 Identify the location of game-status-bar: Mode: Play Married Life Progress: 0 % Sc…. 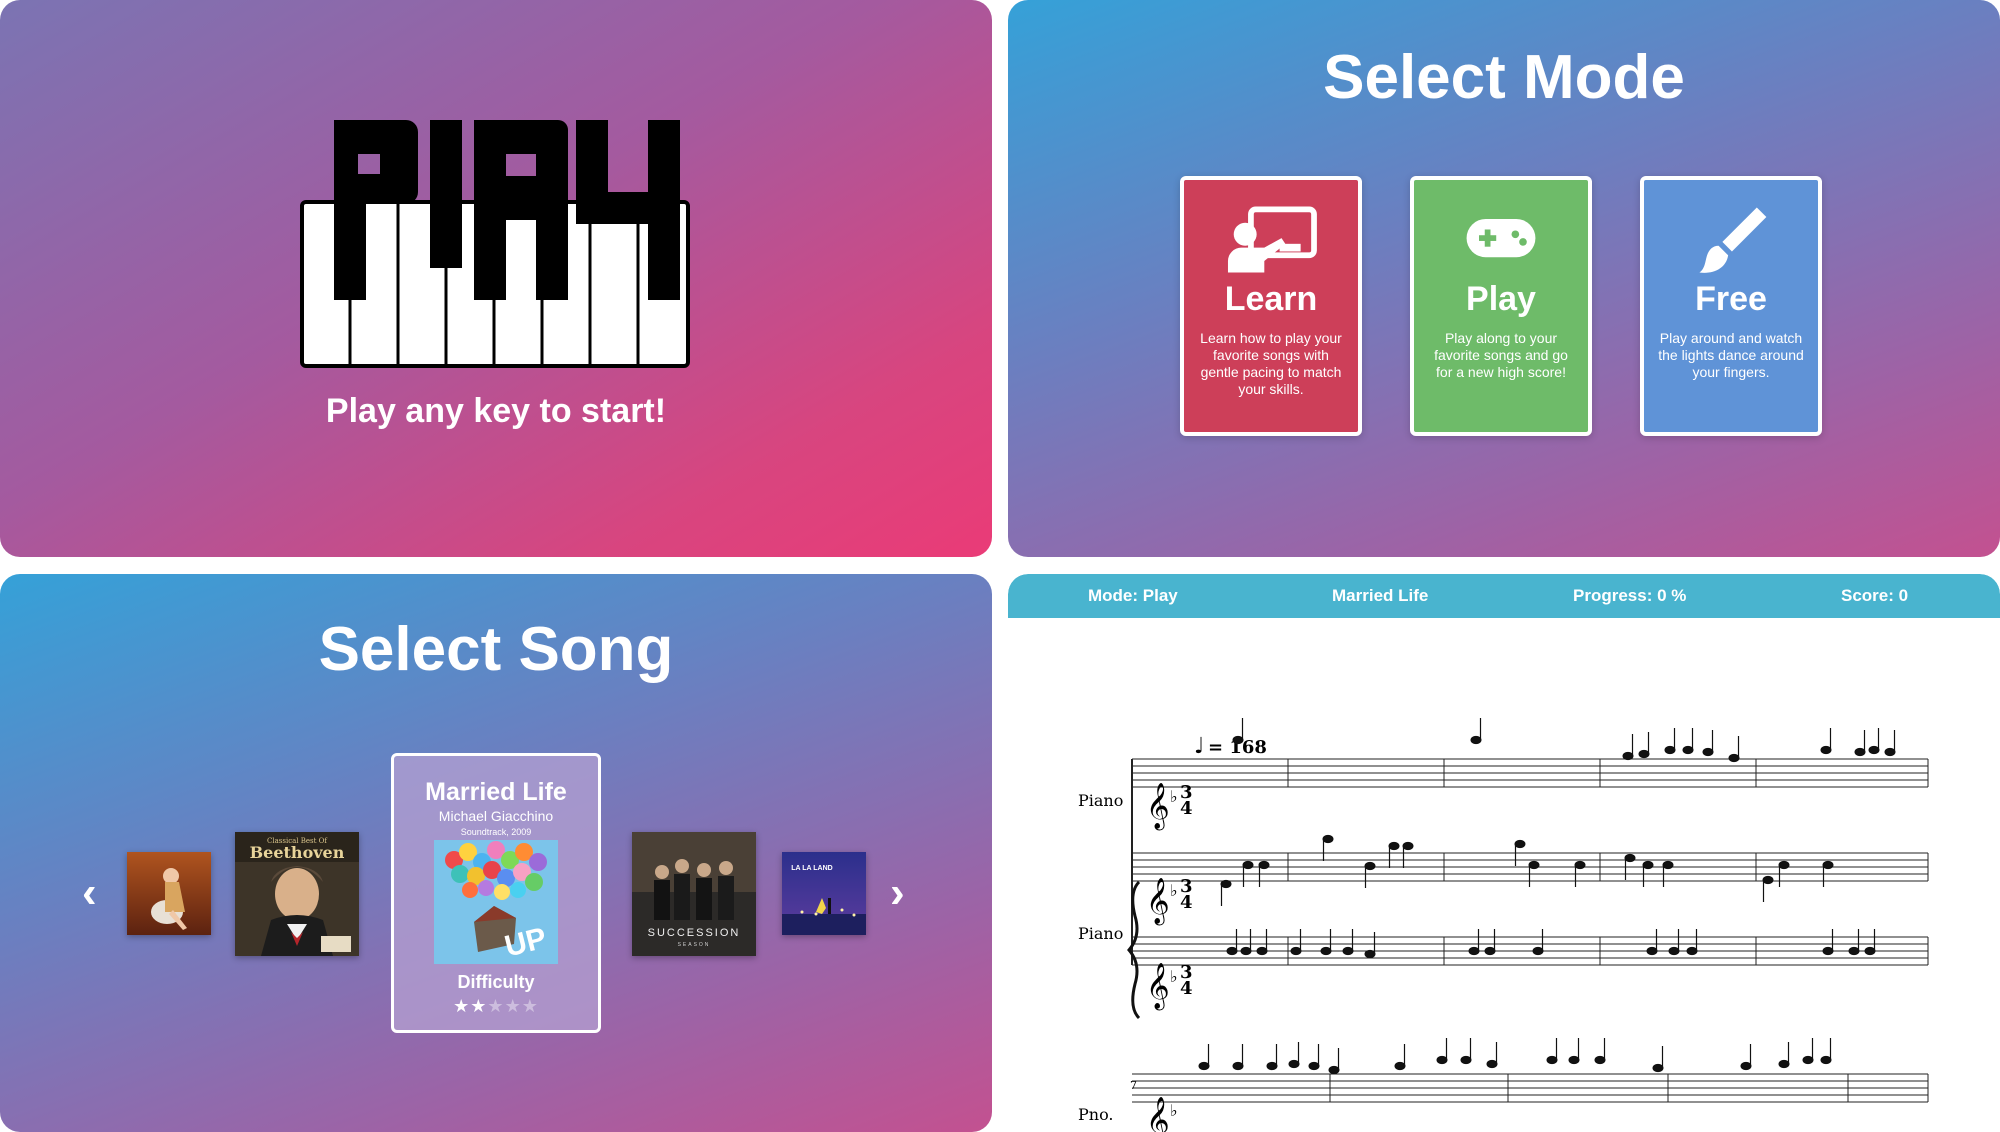
(1504, 596).